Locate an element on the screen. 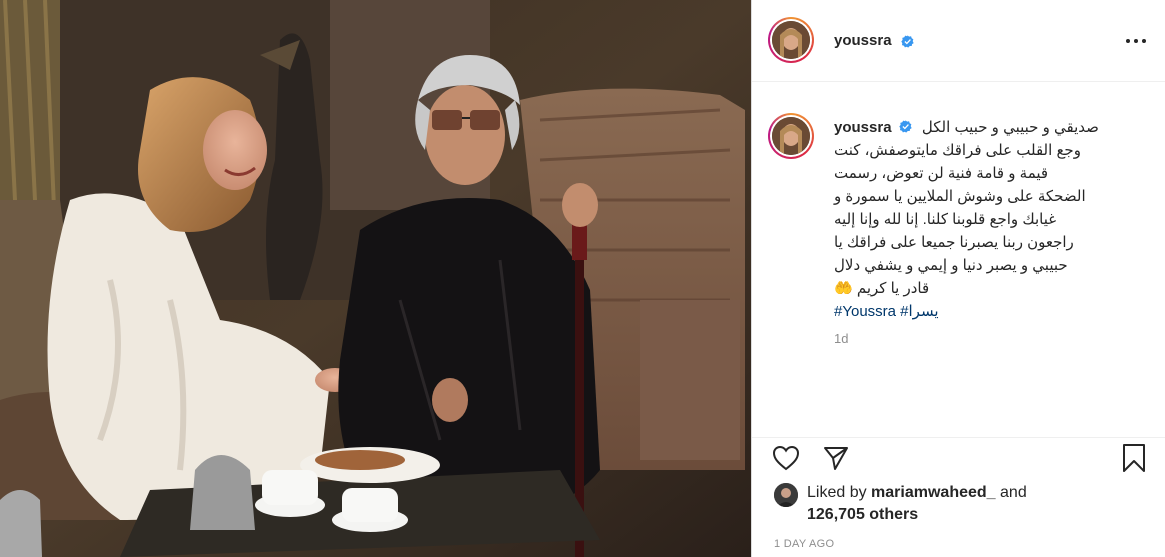 The width and height of the screenshot is (1165, 557). paper-plane-icon is located at coordinates (836, 458).